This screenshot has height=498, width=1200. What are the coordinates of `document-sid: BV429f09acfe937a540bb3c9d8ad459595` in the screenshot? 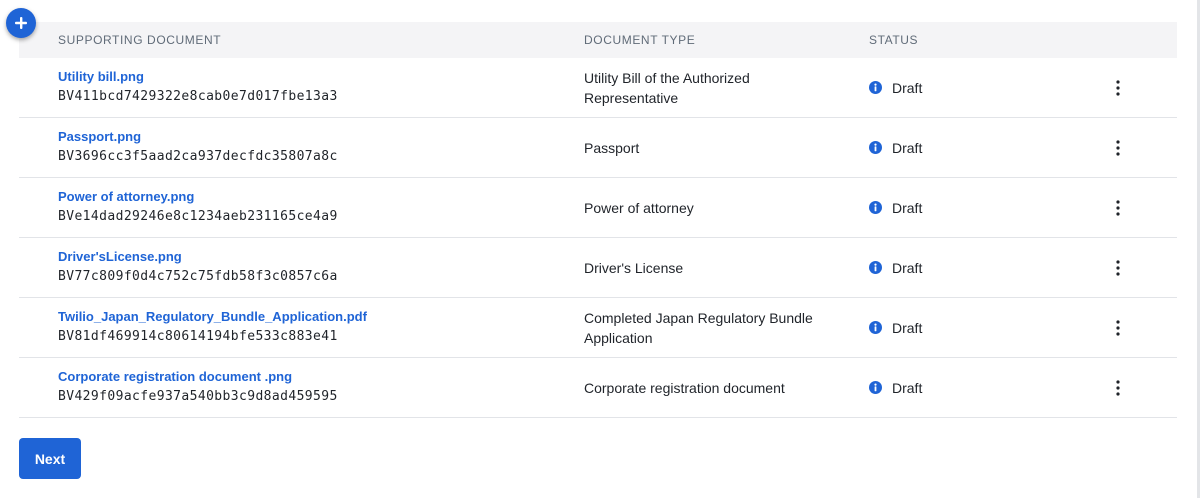 It's located at (198, 396).